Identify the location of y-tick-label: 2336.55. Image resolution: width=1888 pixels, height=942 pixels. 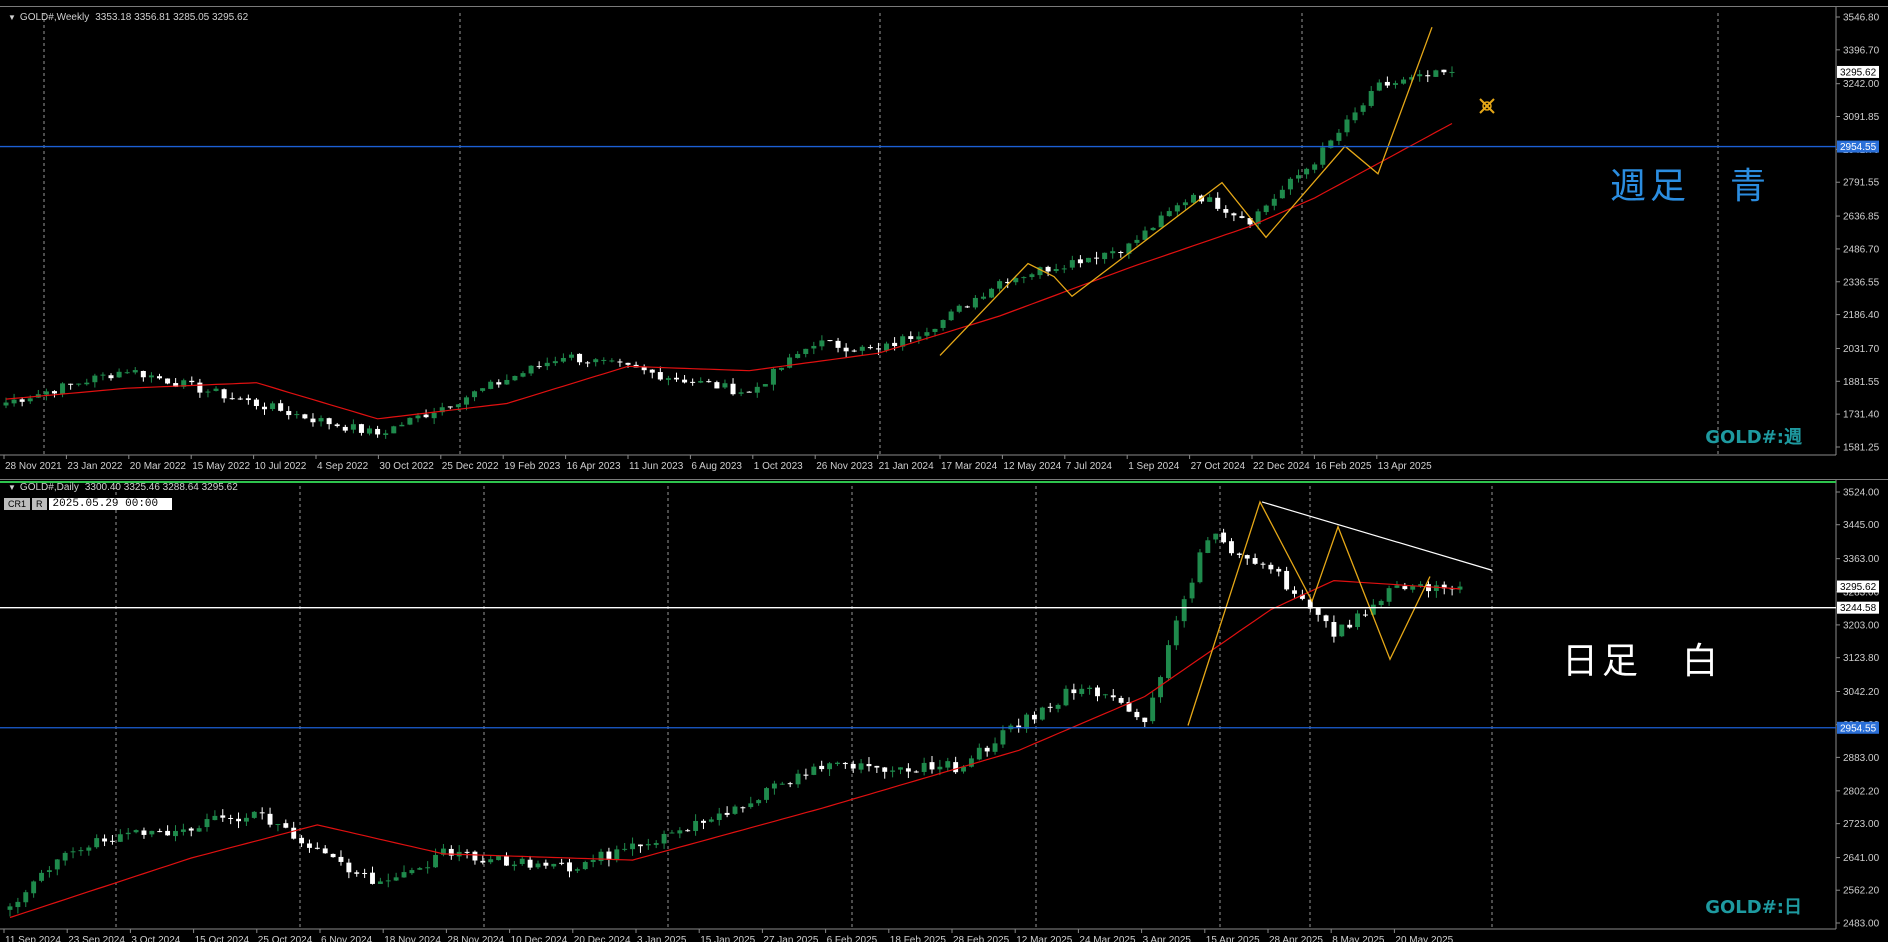
(1861, 282).